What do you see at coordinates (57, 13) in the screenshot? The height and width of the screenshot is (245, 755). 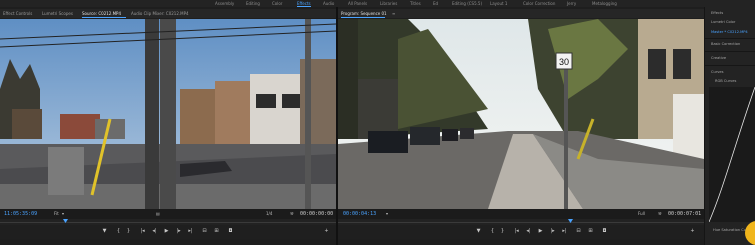 I see `tab-lumetri-scopes: Lumetri Scopes` at bounding box center [57, 13].